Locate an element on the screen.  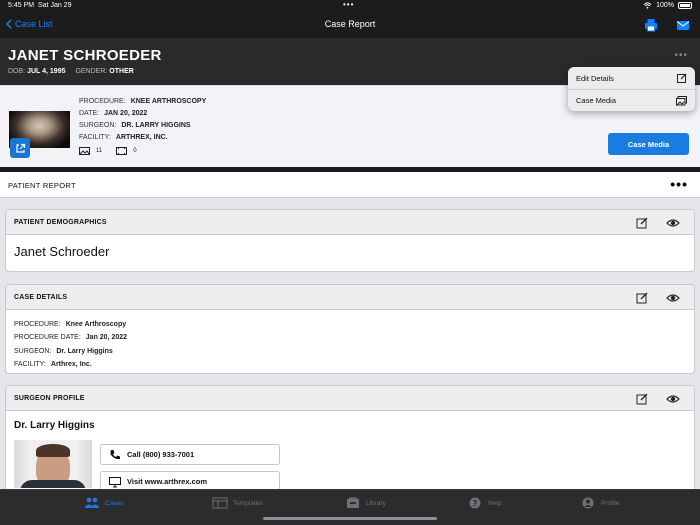
tab-bar: Cases Templates Library ? Help Profile is located at coordinates (350, 507).